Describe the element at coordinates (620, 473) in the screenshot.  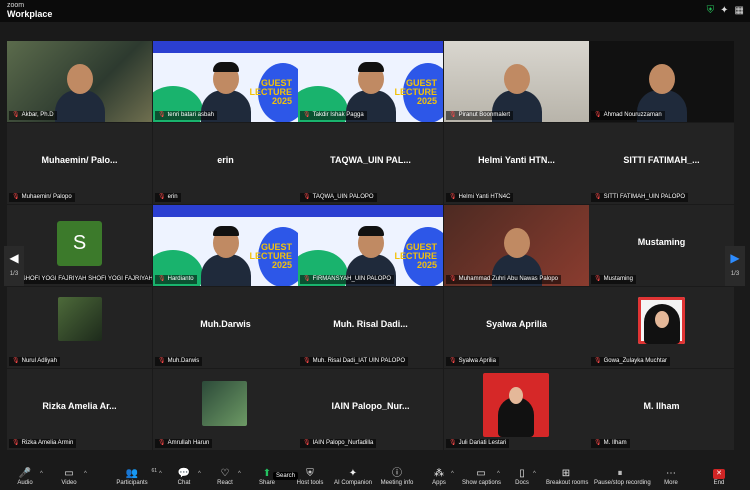
I see `pause-stop-icon: ⏸` at that location.